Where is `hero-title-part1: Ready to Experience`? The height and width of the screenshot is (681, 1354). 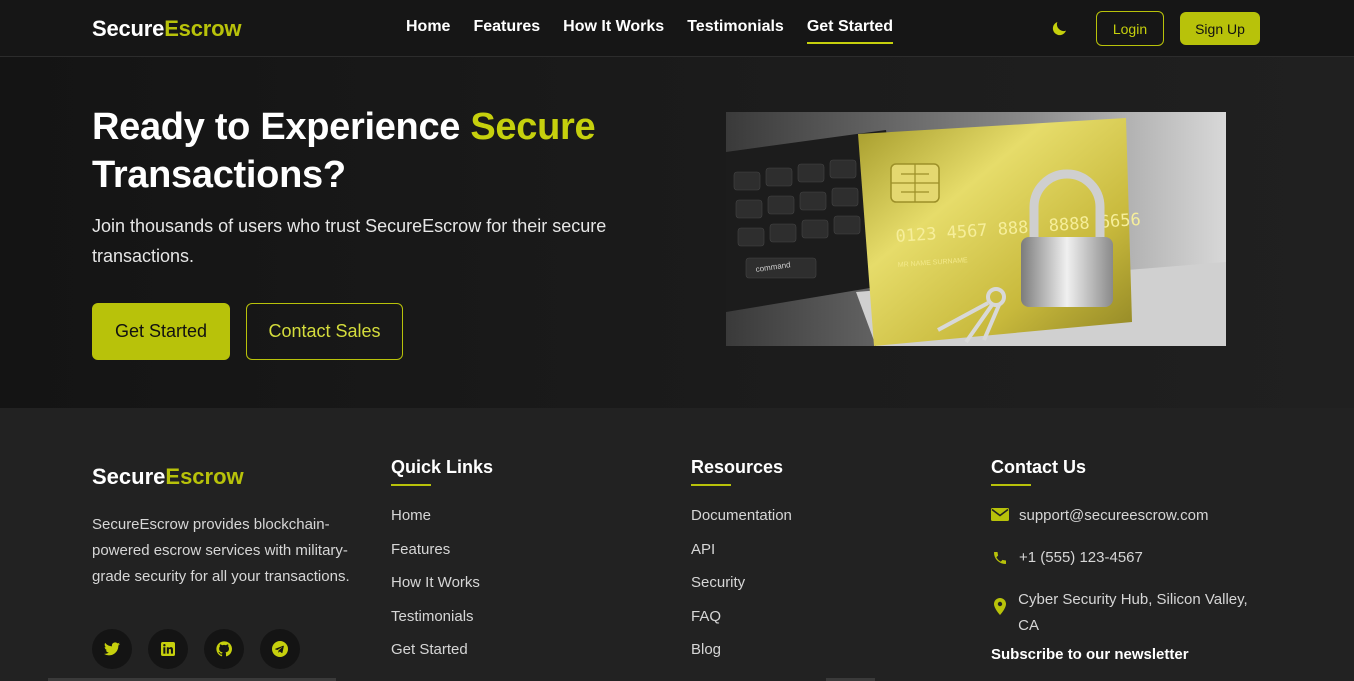
hero-title-part1: Ready to Experience is located at coordinates (281, 127).